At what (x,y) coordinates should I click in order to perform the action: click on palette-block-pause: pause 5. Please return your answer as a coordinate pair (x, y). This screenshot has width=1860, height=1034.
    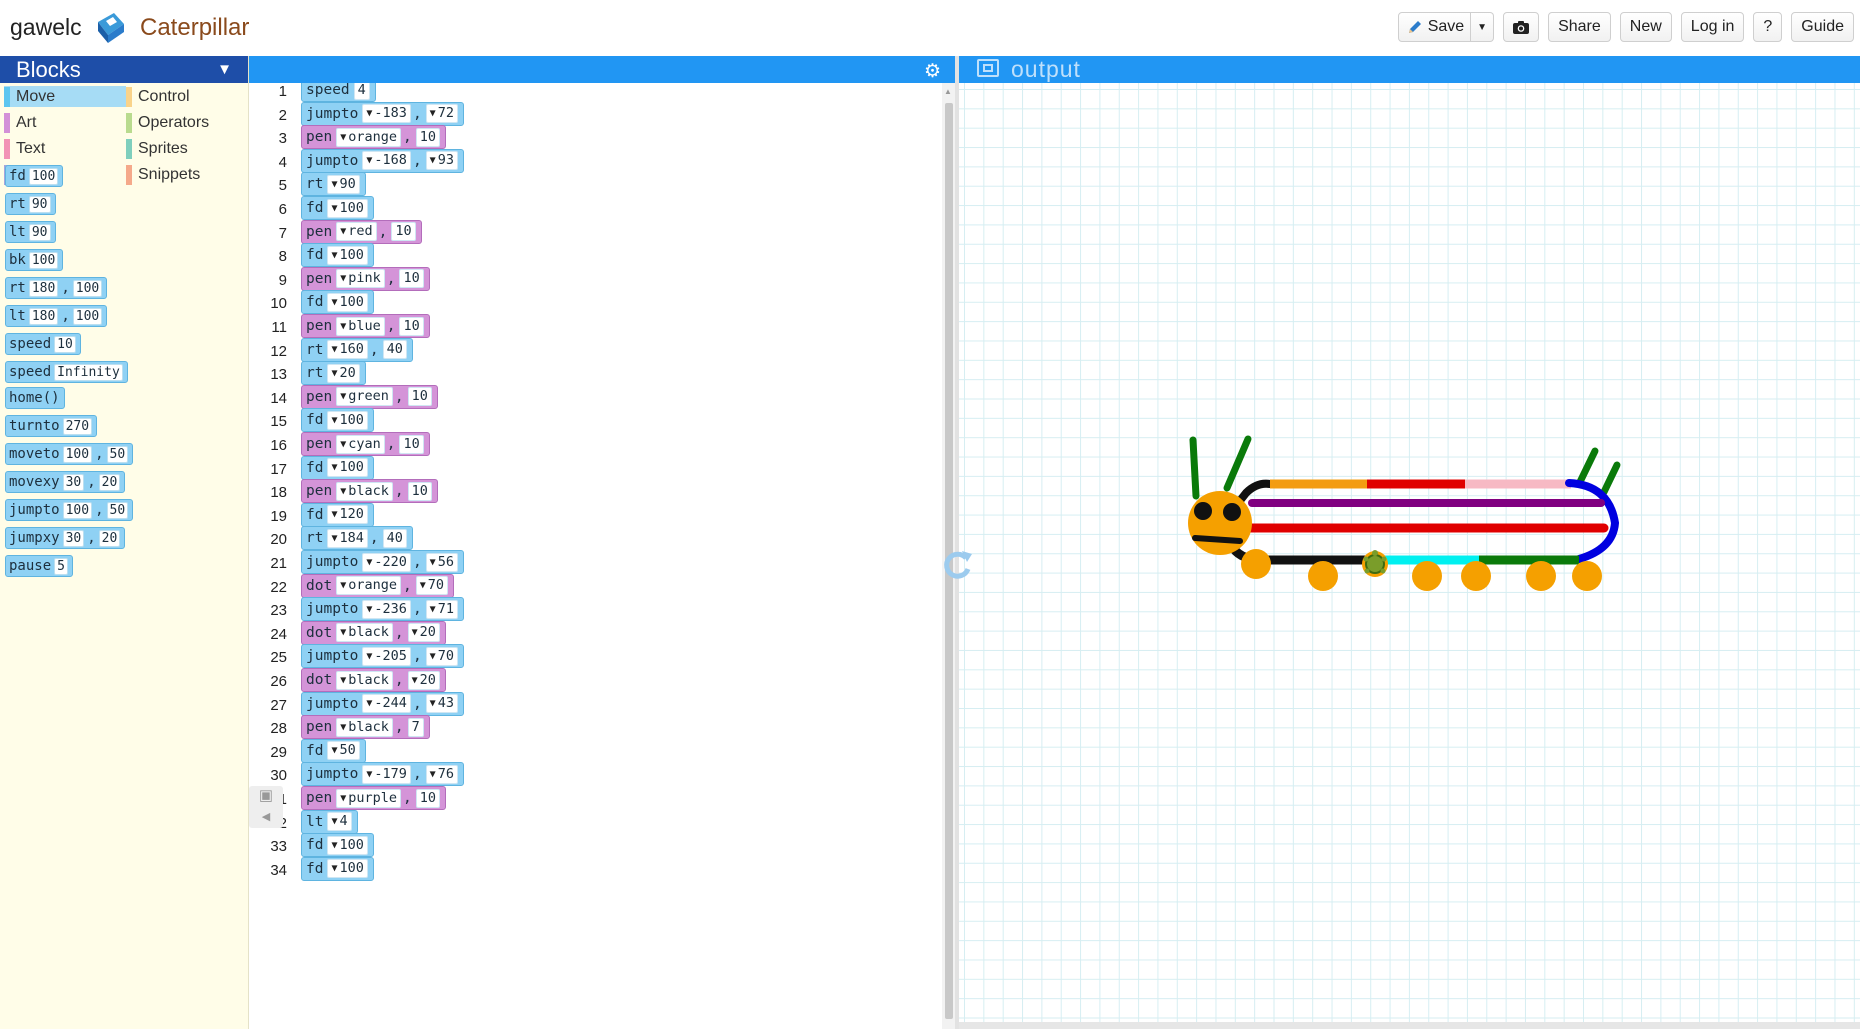
    Looking at the image, I should click on (39, 566).